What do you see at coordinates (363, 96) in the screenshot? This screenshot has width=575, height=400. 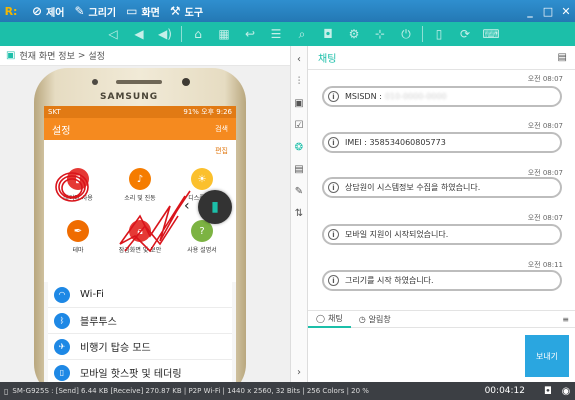 I see `message-text: MSISDN :` at bounding box center [363, 96].